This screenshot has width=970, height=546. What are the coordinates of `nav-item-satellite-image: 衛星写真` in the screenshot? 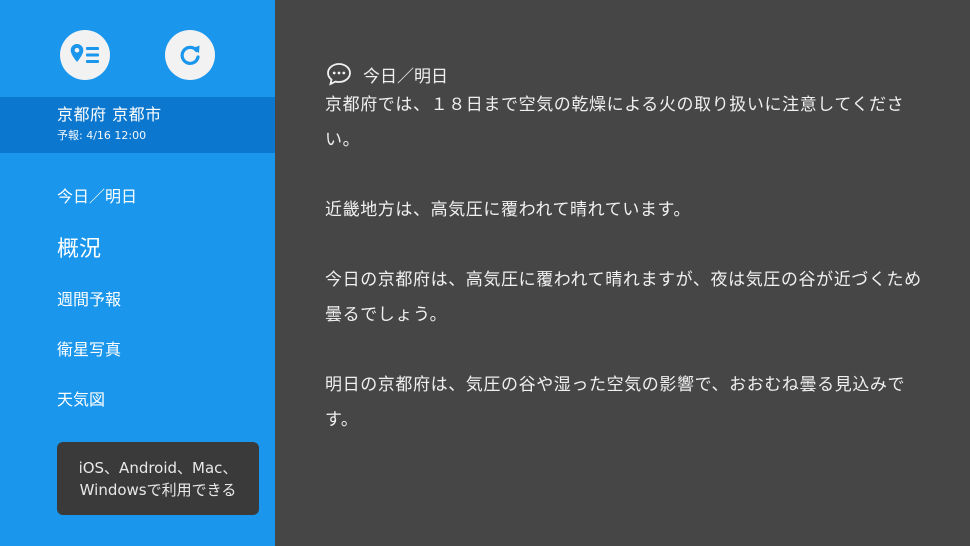 It's located at (89, 348).